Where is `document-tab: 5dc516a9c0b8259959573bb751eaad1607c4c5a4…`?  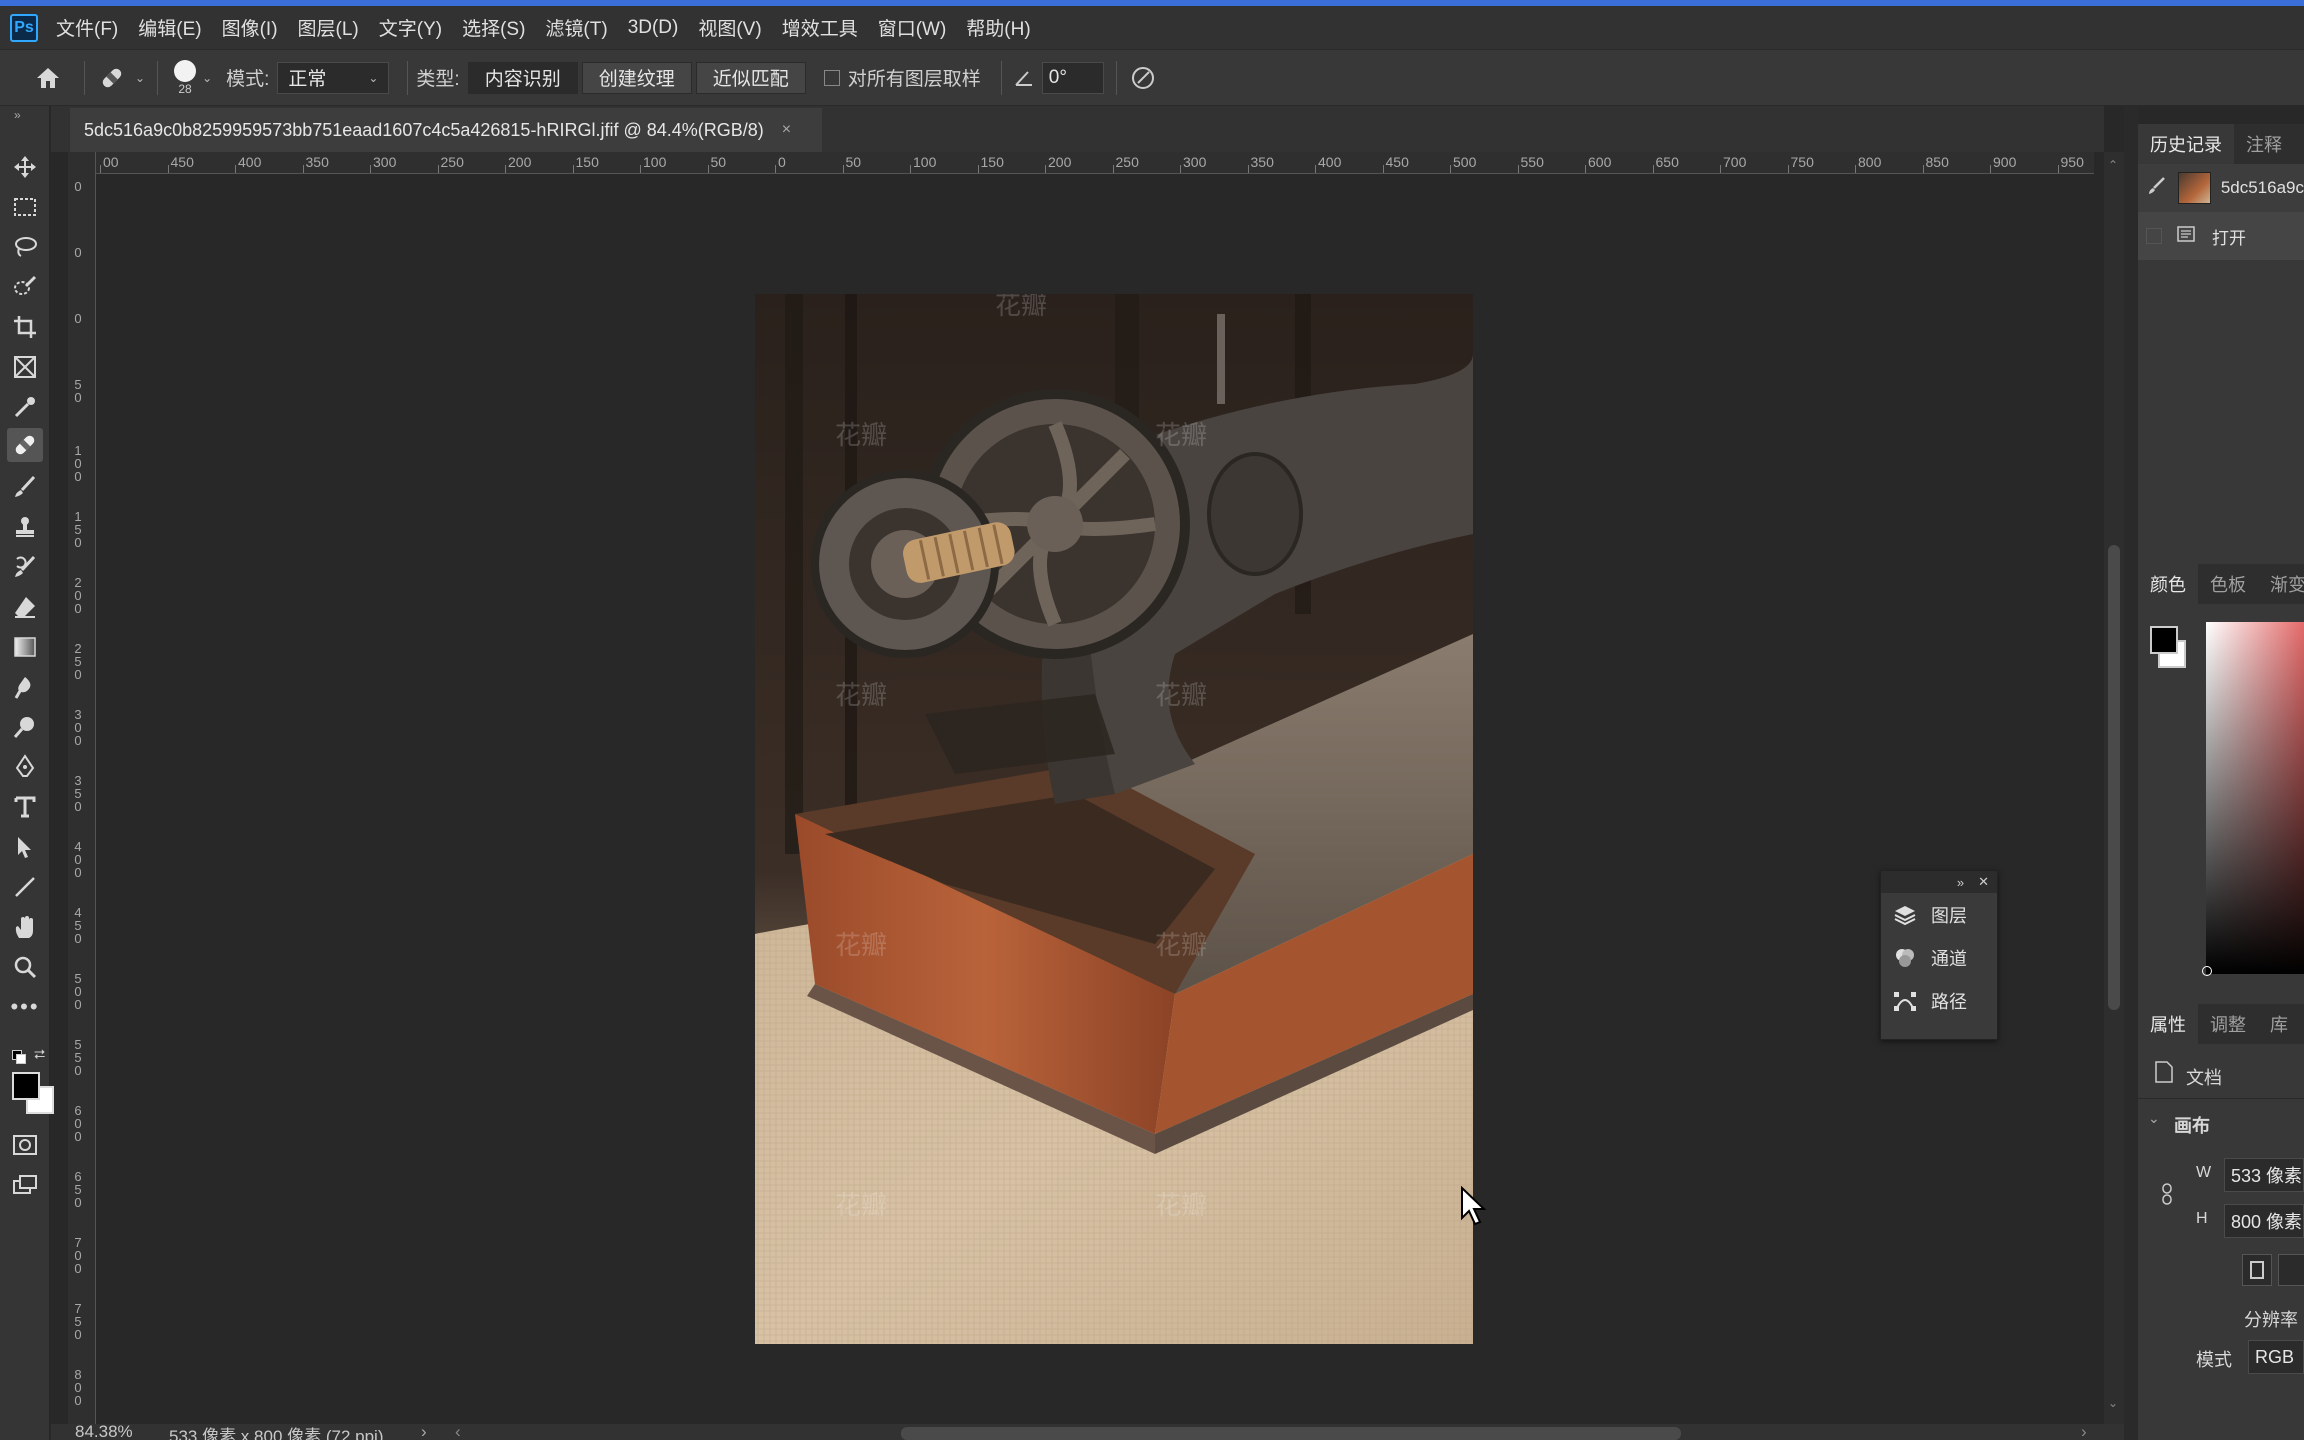
document-tab: 5dc516a9c0b8259959573bb751eaad1607c4c5a4… is located at coordinates (446, 130).